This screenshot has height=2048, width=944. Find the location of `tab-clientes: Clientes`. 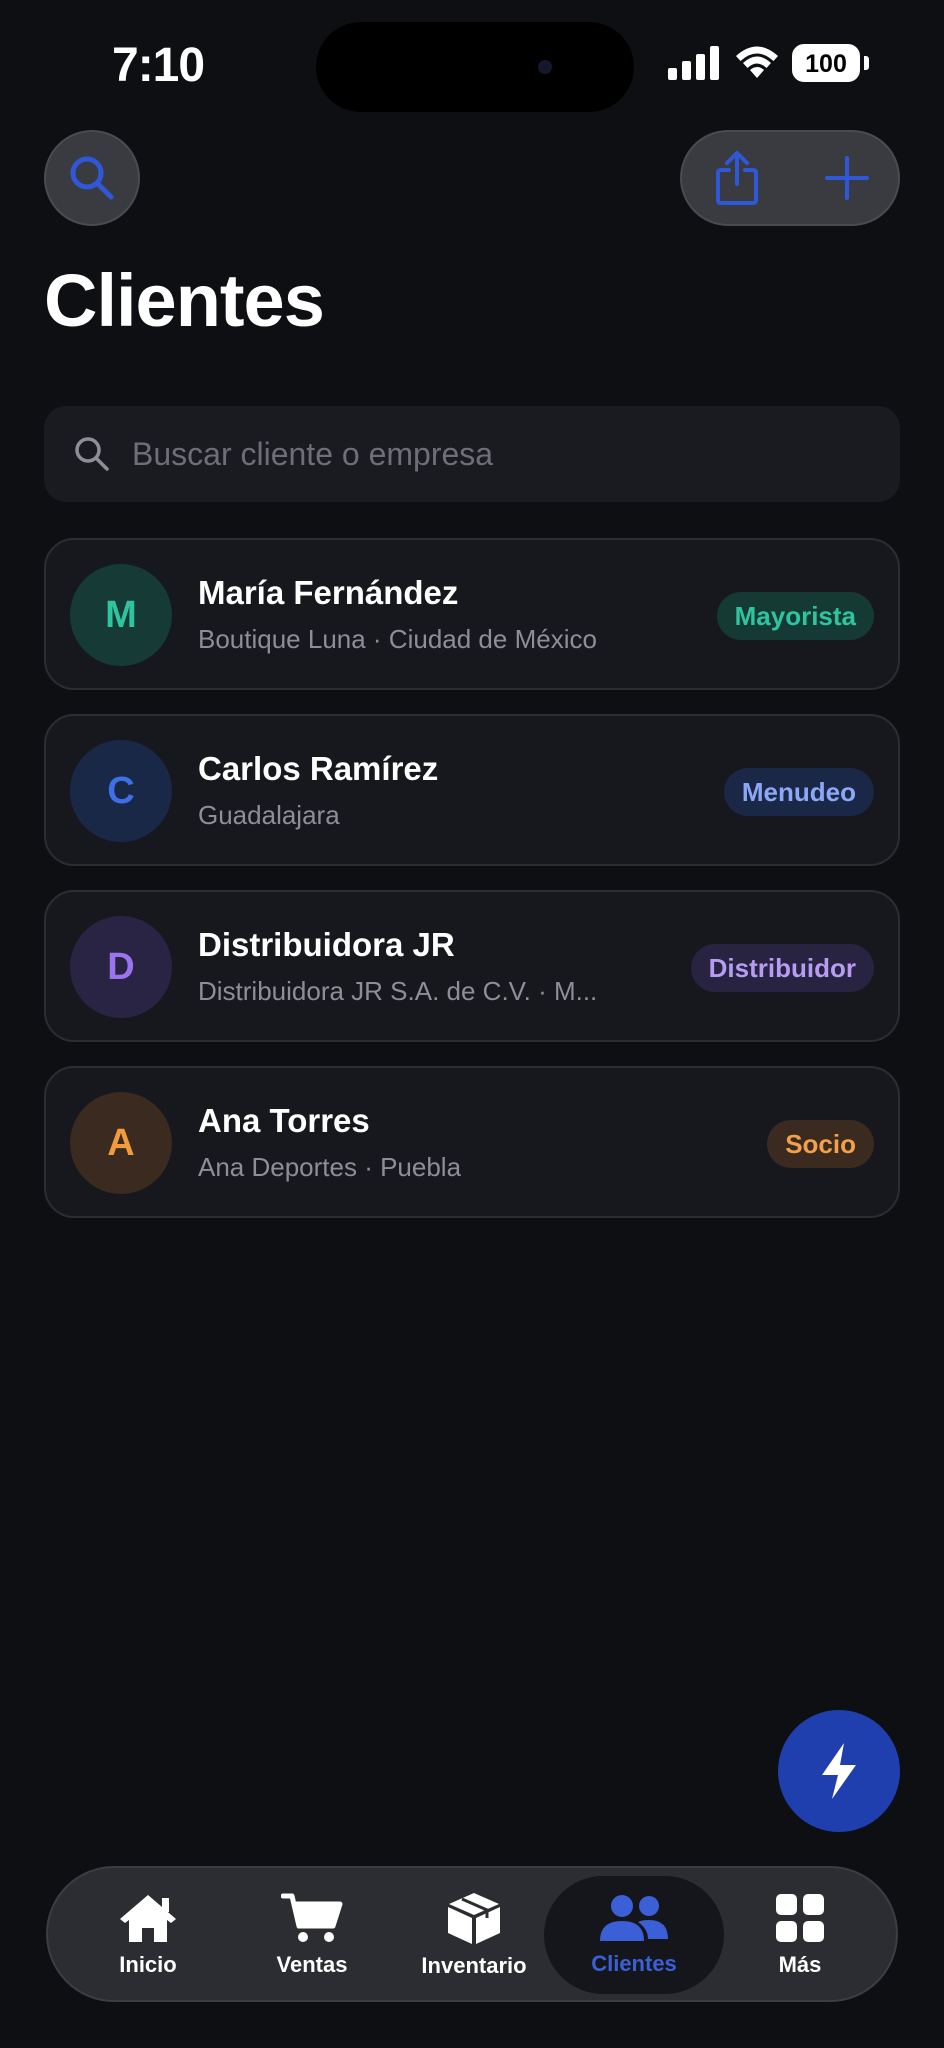

tab-clientes: Clientes is located at coordinates (634, 1935).